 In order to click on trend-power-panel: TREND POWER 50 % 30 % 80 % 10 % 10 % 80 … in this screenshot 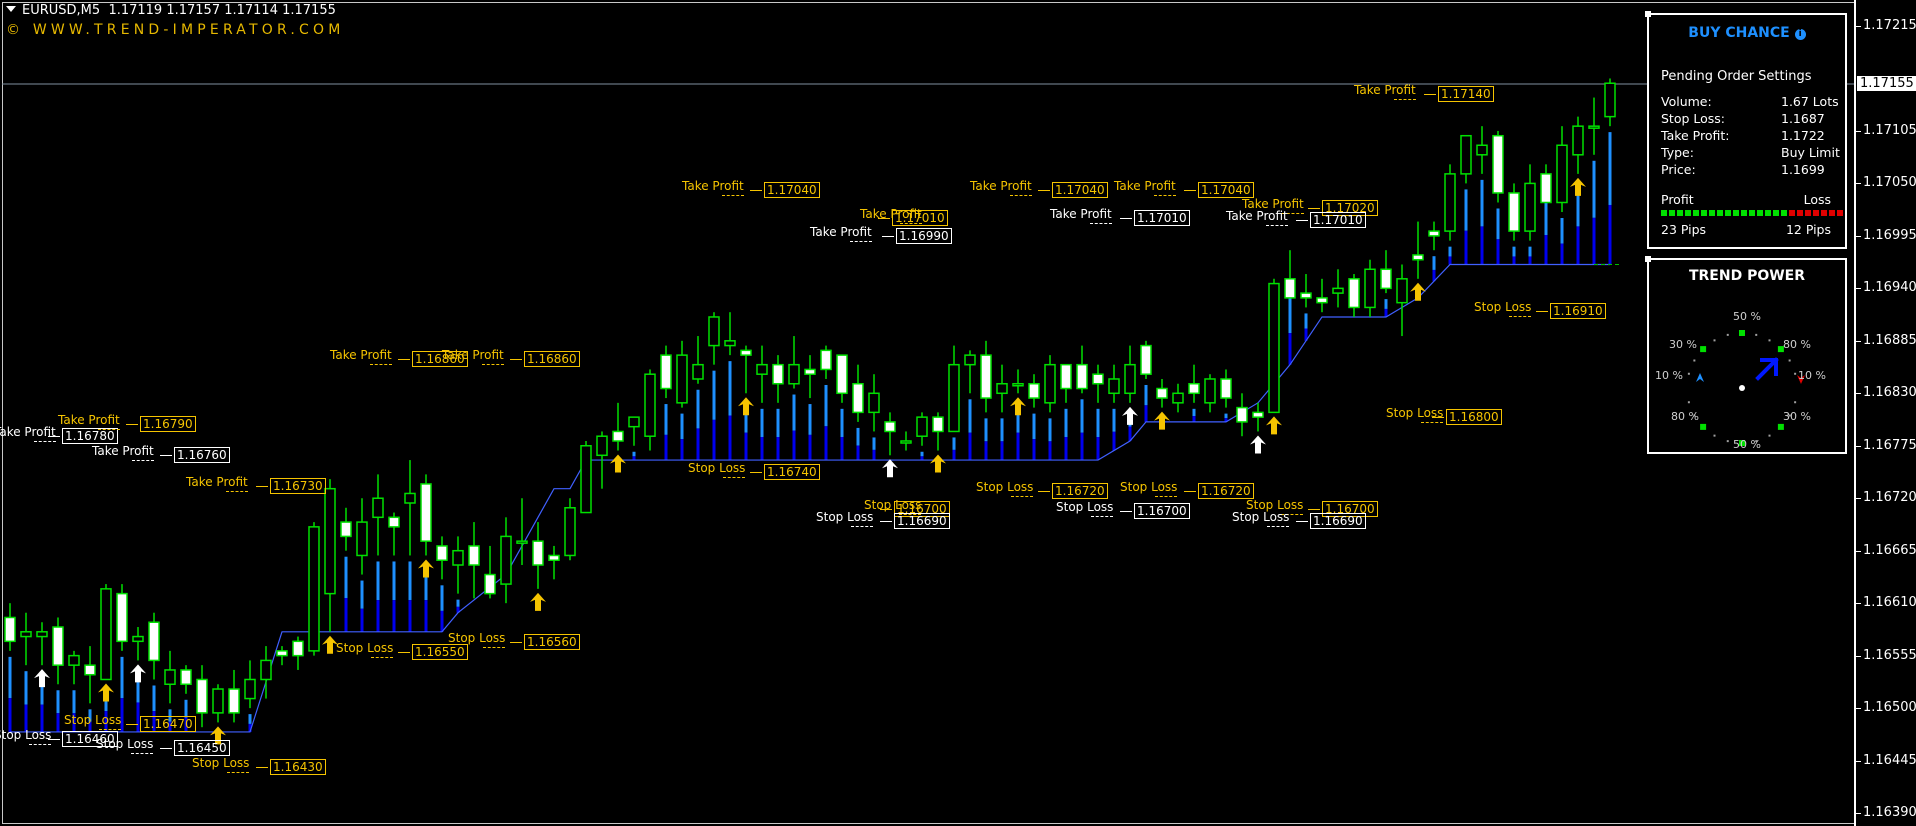, I will do `click(1746, 355)`.